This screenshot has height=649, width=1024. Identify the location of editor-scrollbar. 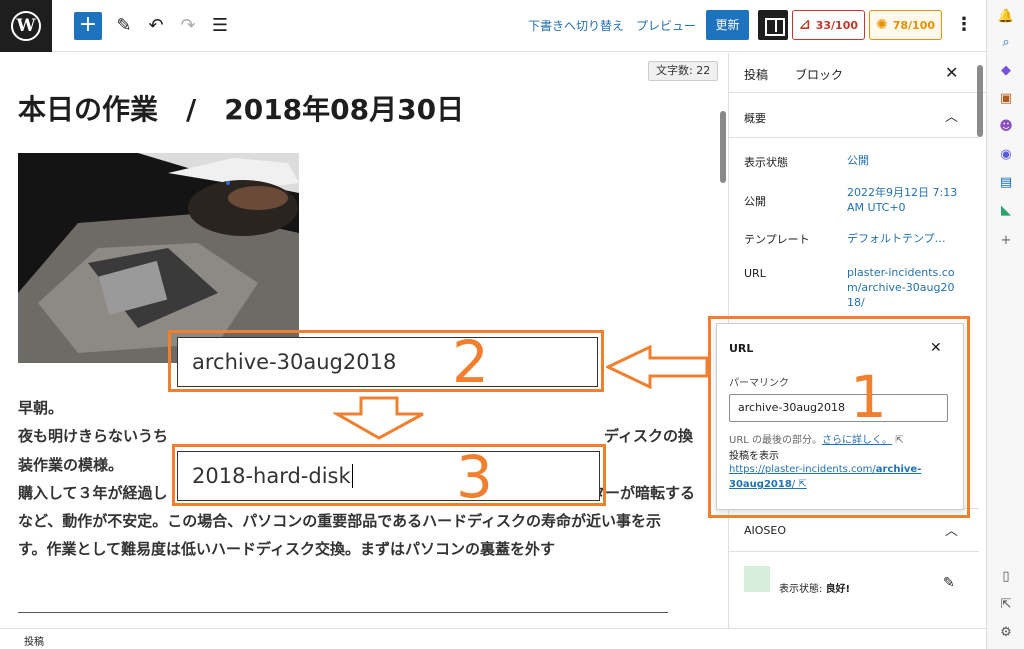
(723, 147).